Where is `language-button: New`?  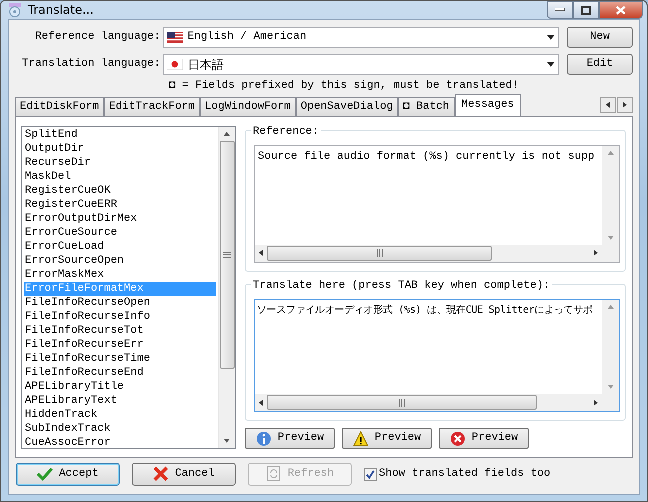
language-button: New is located at coordinates (600, 37).